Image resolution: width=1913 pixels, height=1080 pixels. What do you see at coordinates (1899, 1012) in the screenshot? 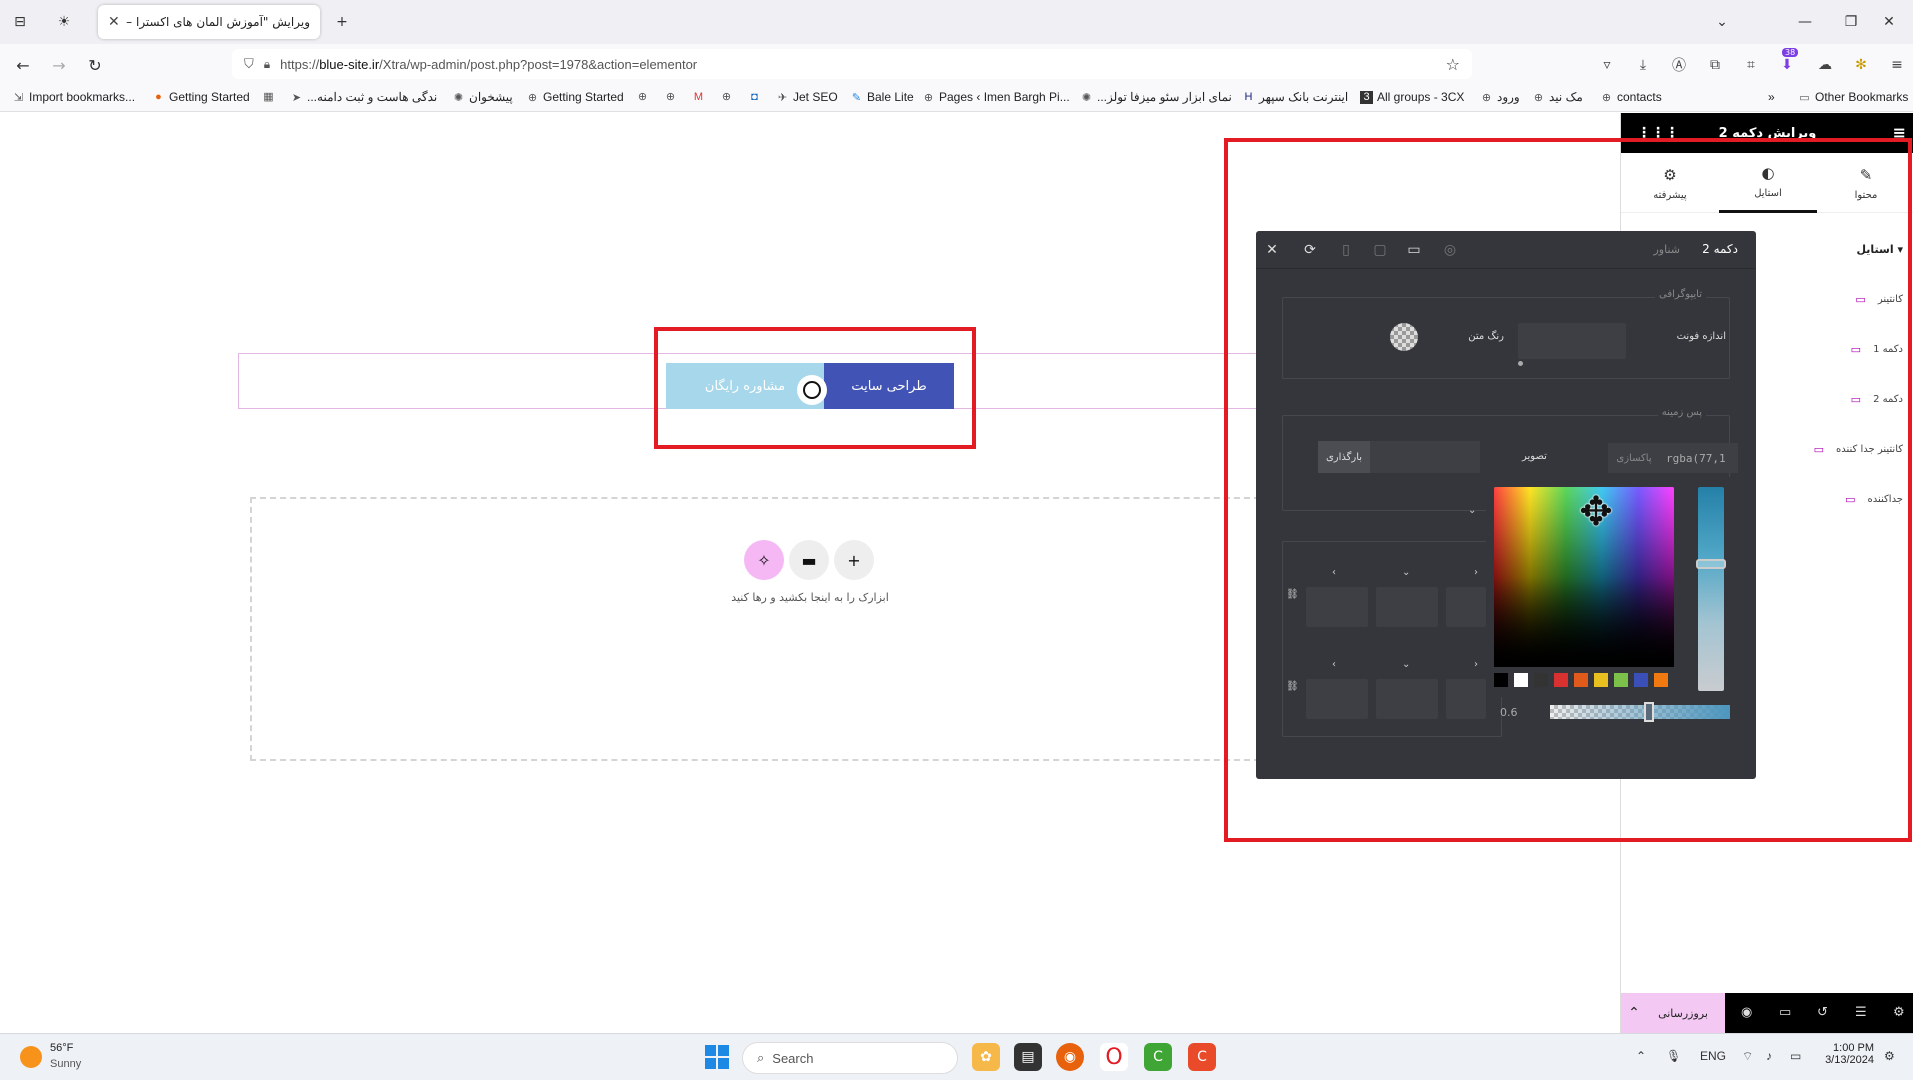
I see `settings-icon: ⚙` at bounding box center [1899, 1012].